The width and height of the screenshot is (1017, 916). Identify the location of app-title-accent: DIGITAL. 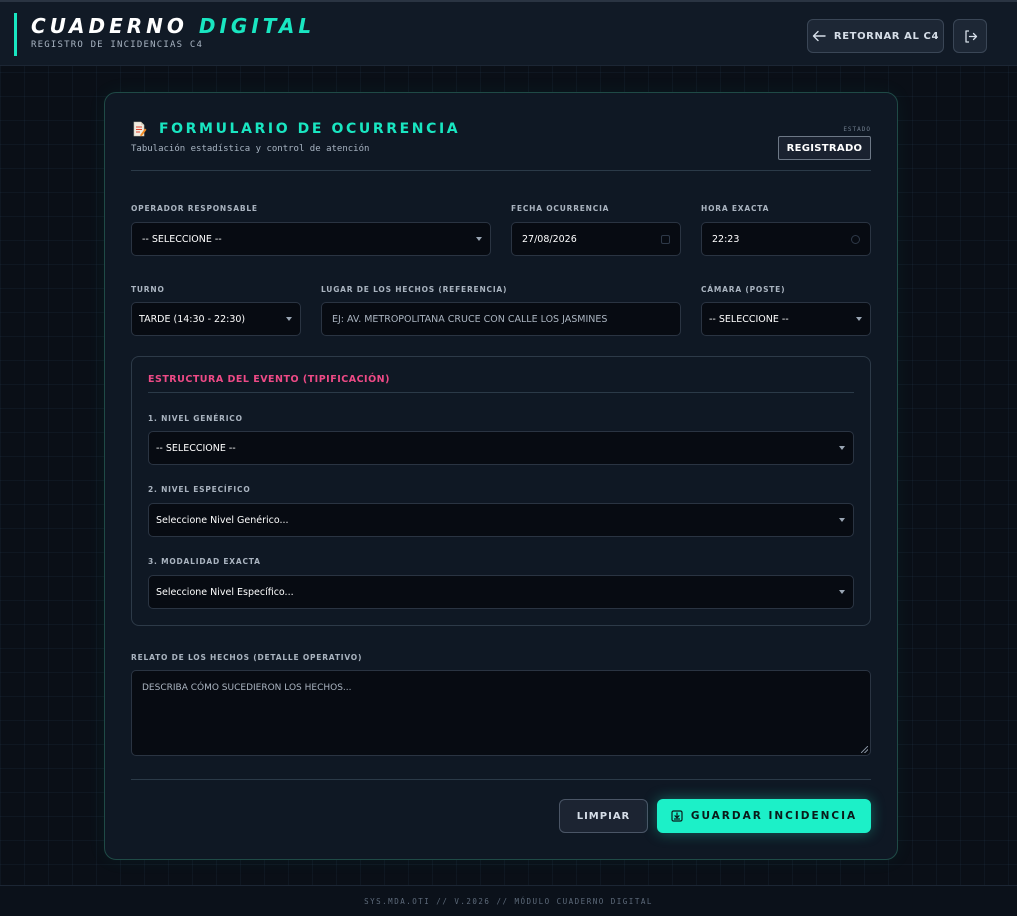
(257, 26).